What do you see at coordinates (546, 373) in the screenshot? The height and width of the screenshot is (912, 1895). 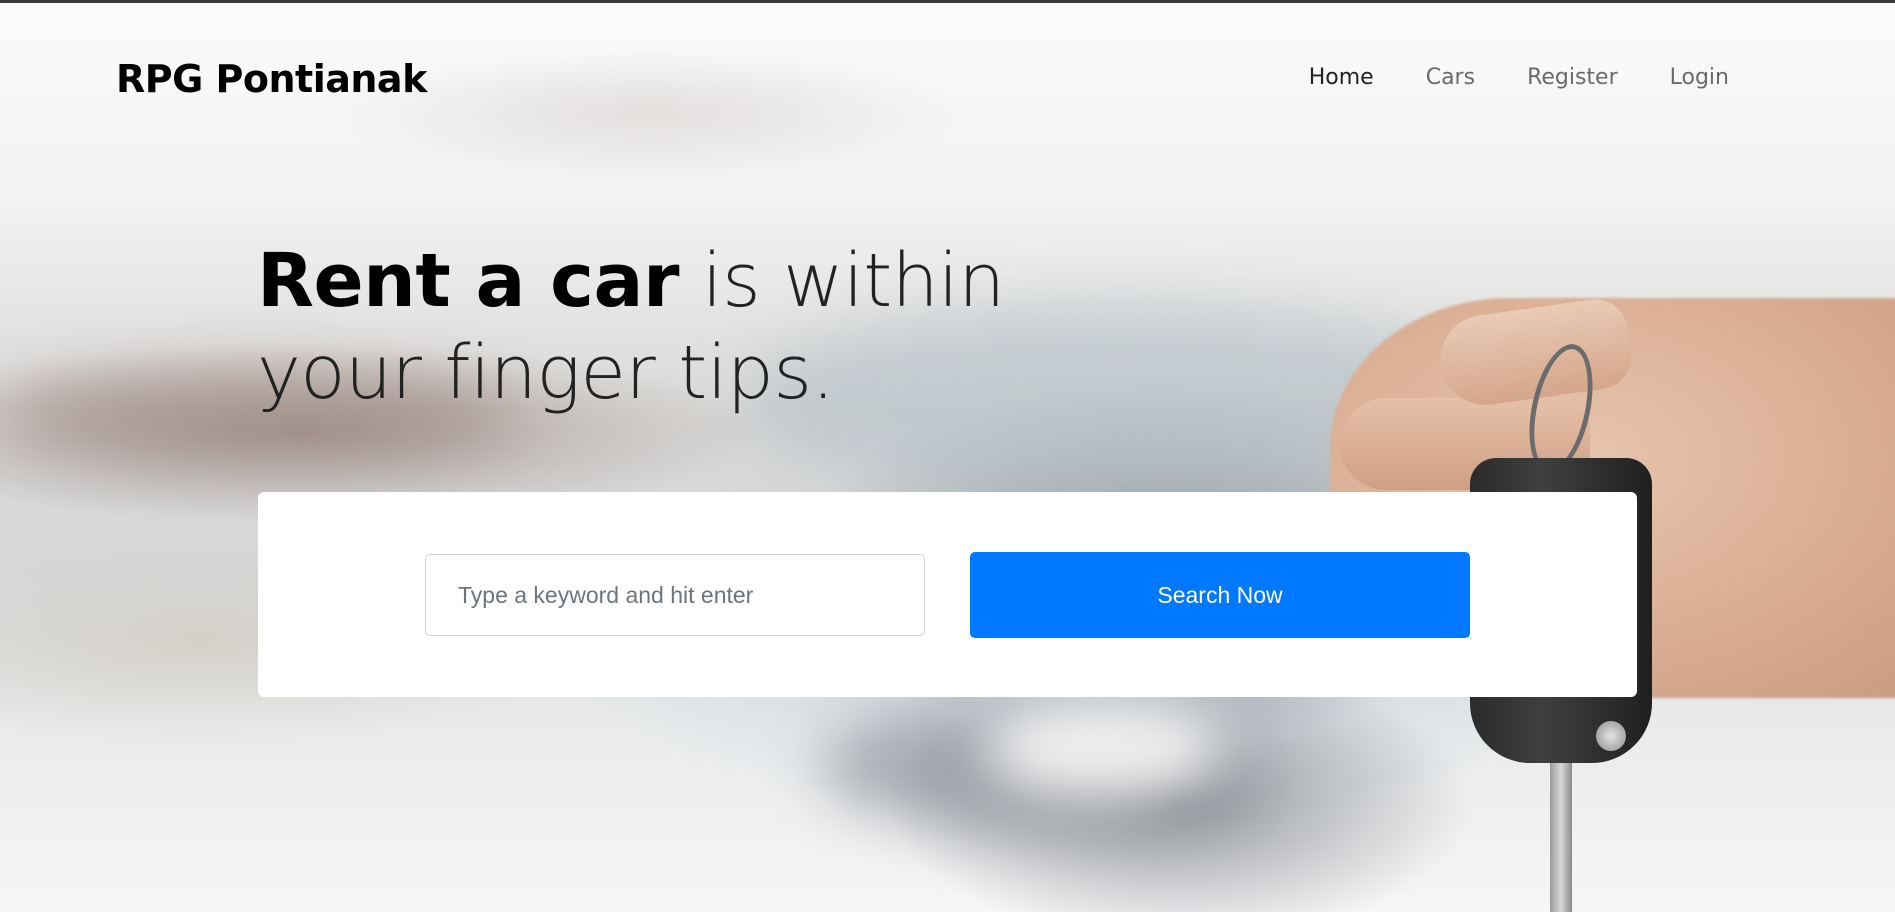 I see `hero-title-line2: your finger tips.` at bounding box center [546, 373].